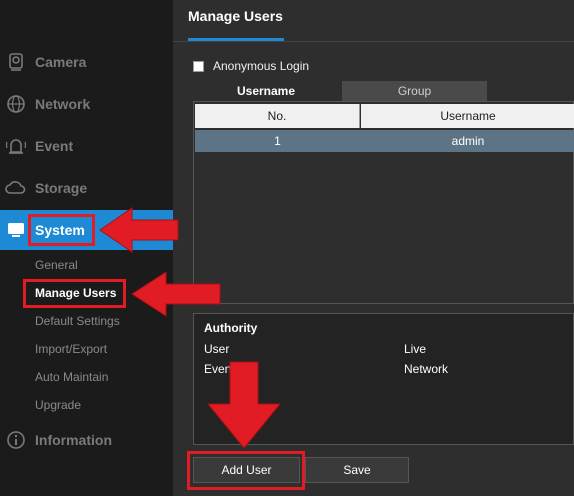 The height and width of the screenshot is (496, 574). What do you see at coordinates (231, 328) in the screenshot?
I see `authority-title: Authority` at bounding box center [231, 328].